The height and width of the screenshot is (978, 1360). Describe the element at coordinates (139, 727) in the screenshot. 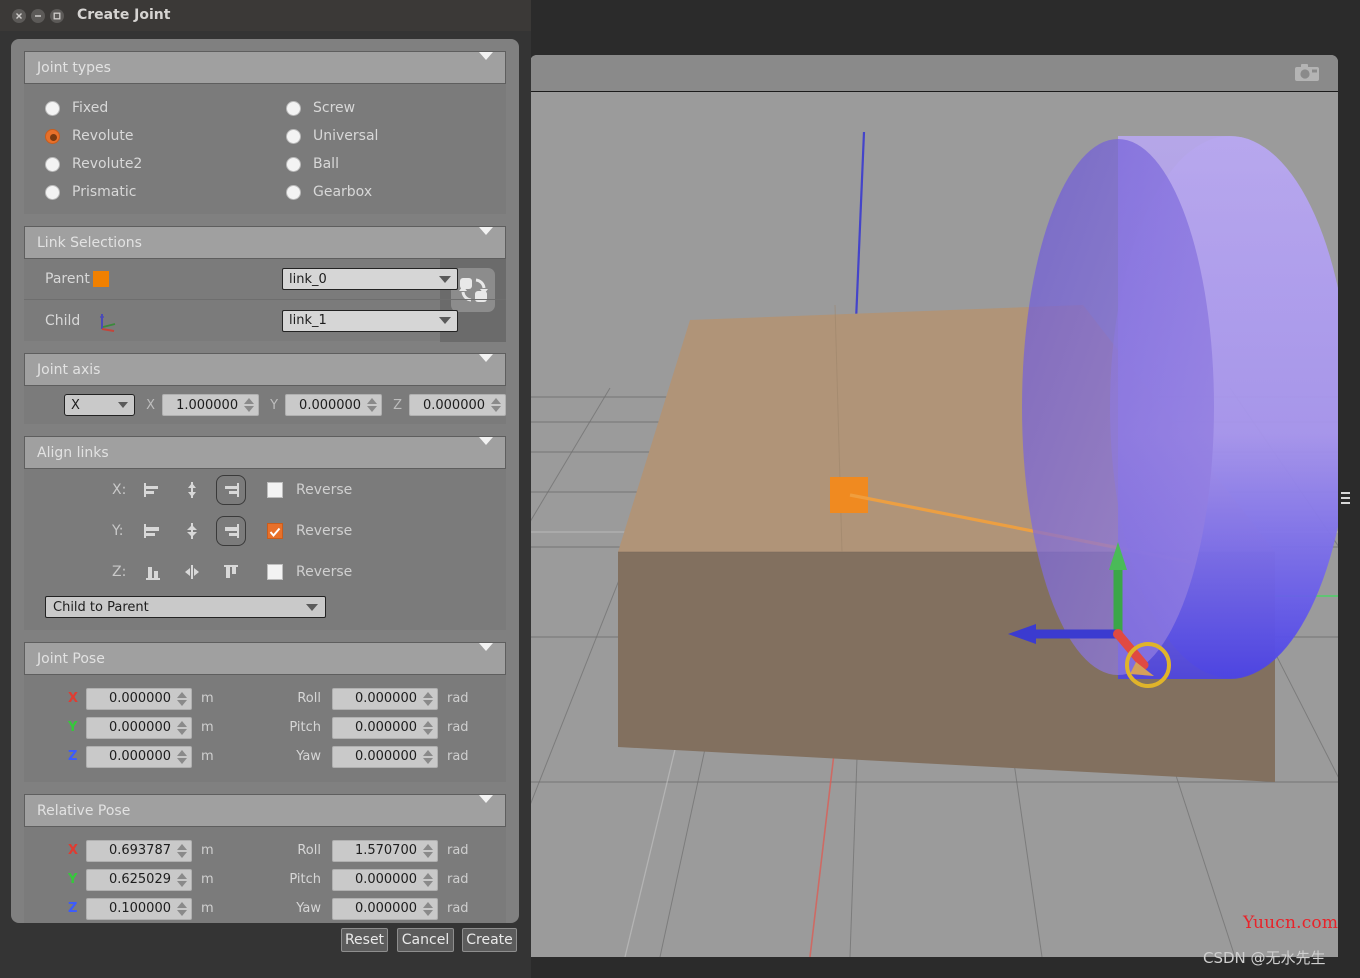

I see `joint-pose-y-input: 0.000000` at that location.